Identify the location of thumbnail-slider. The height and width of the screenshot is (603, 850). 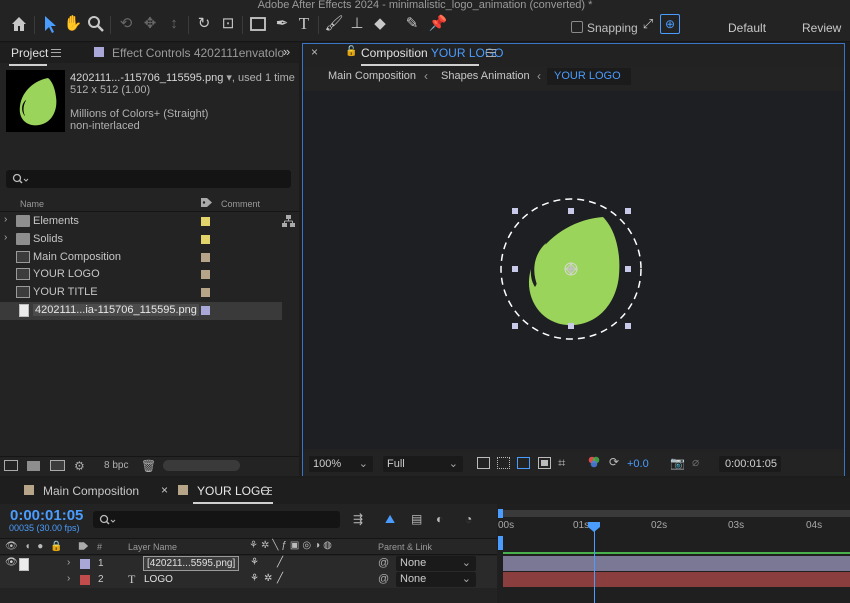
(201, 465).